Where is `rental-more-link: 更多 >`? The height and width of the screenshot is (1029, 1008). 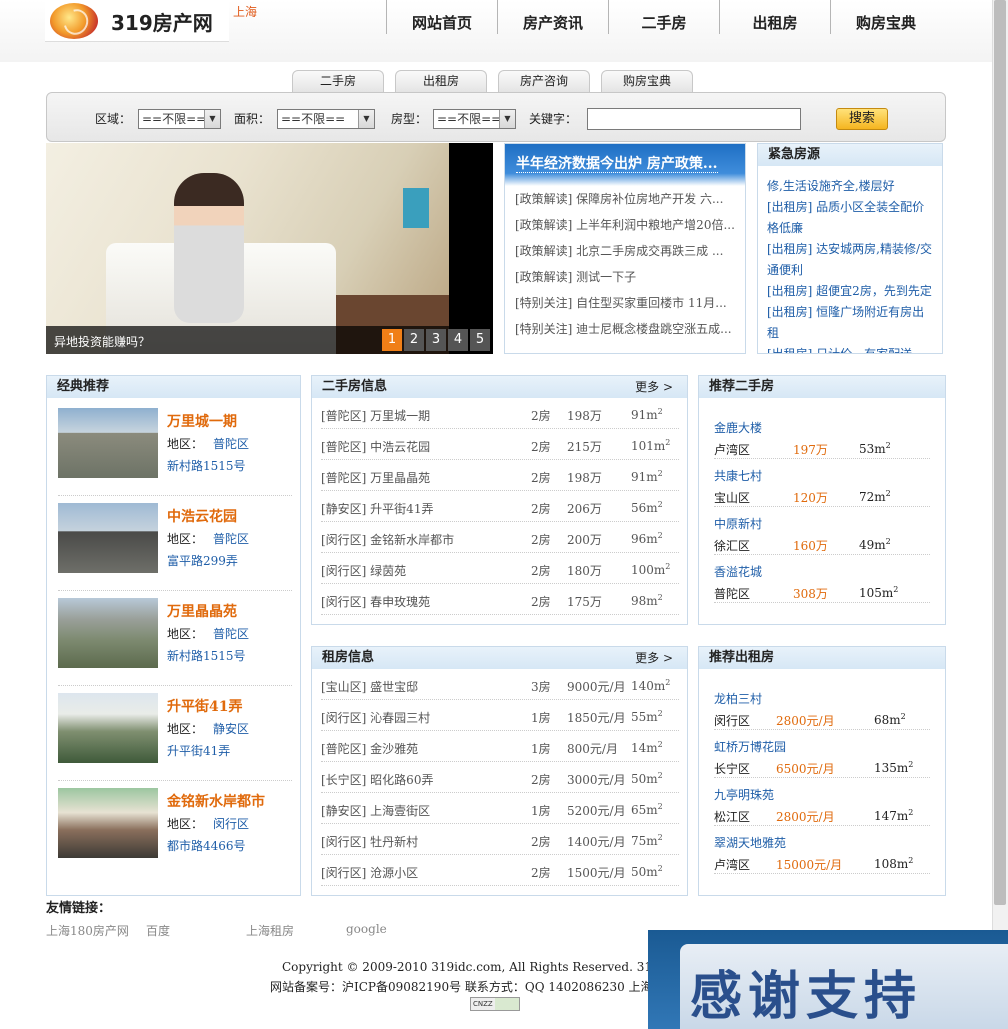 rental-more-link: 更多 > is located at coordinates (654, 658).